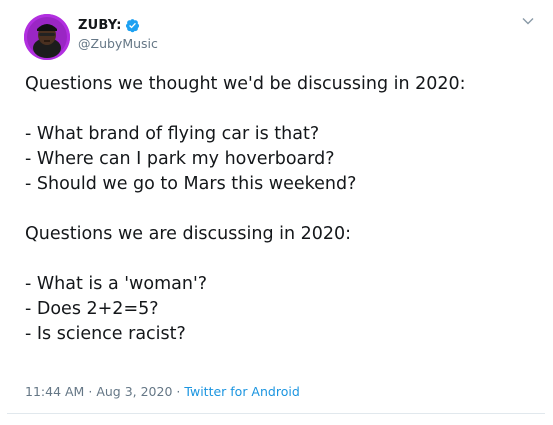  What do you see at coordinates (132, 25) in the screenshot?
I see `verified-badge-icon` at bounding box center [132, 25].